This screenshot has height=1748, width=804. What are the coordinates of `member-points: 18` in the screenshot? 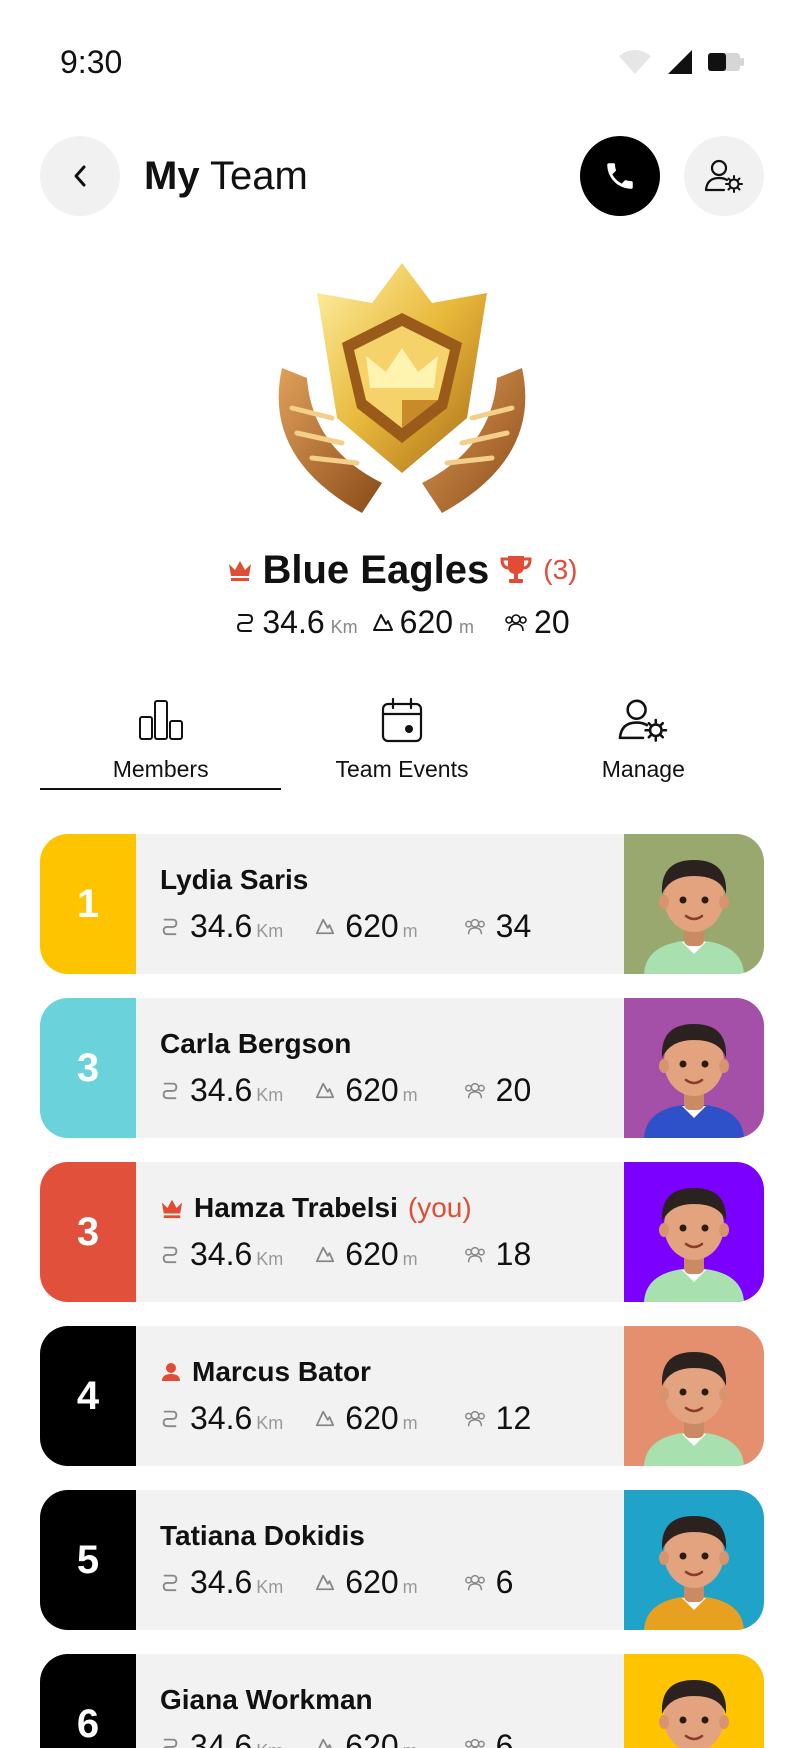 It's located at (513, 1253).